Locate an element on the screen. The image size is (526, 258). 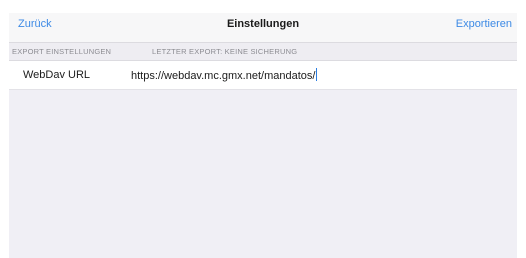
page-title: Einstellungen is located at coordinates (263, 24).